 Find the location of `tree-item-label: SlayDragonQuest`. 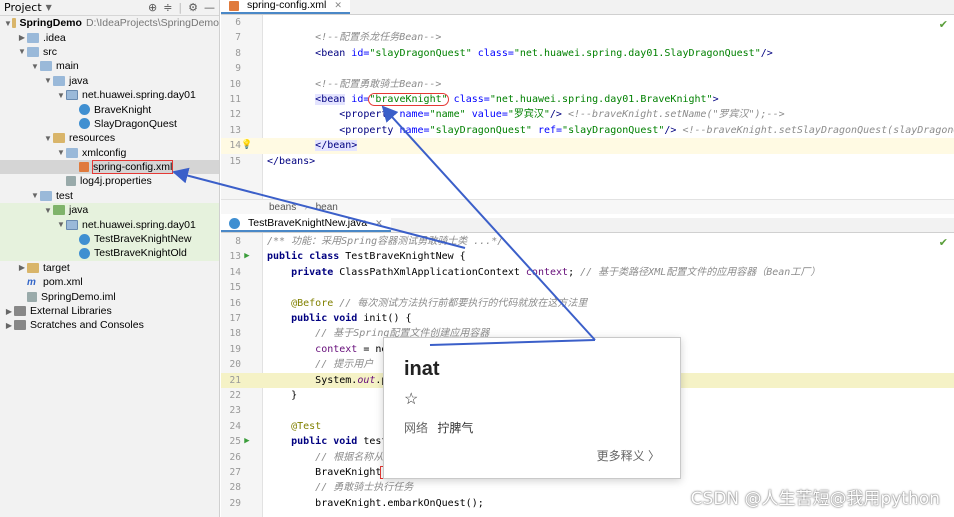

tree-item-label: SlayDragonQuest is located at coordinates (135, 123).